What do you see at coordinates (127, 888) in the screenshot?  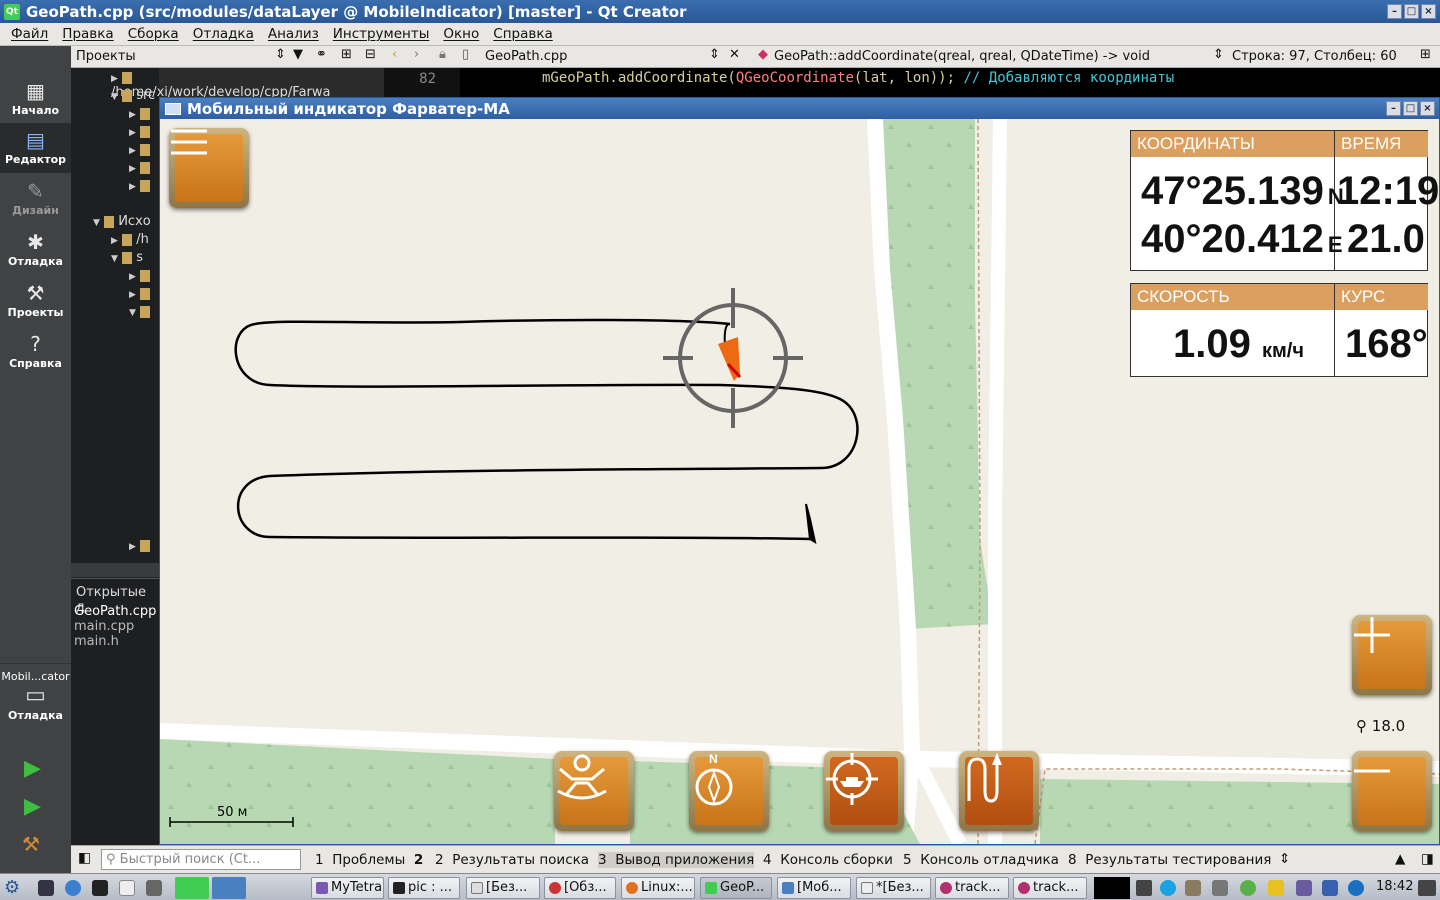 I see `editor-launcher-icon` at bounding box center [127, 888].